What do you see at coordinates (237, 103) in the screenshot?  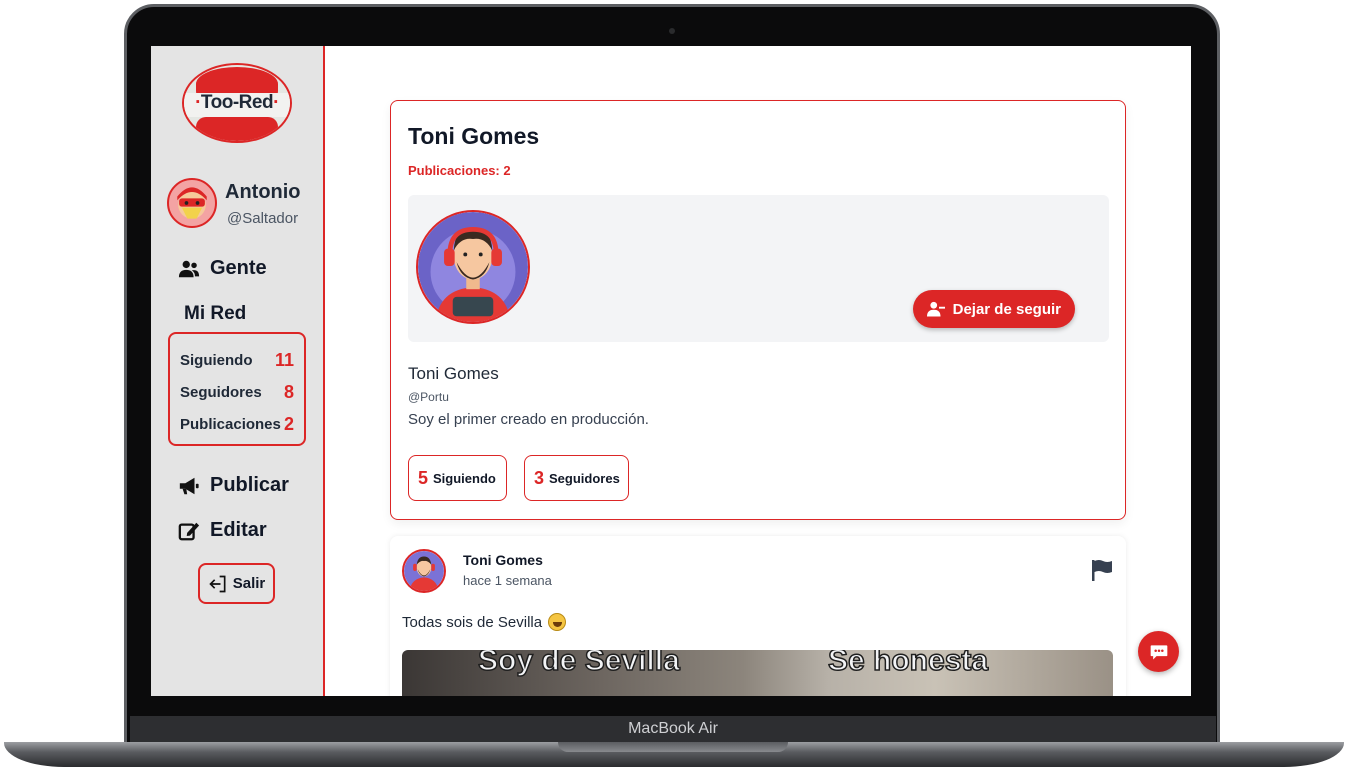 I see `app-logo: ·Too-Red·` at bounding box center [237, 103].